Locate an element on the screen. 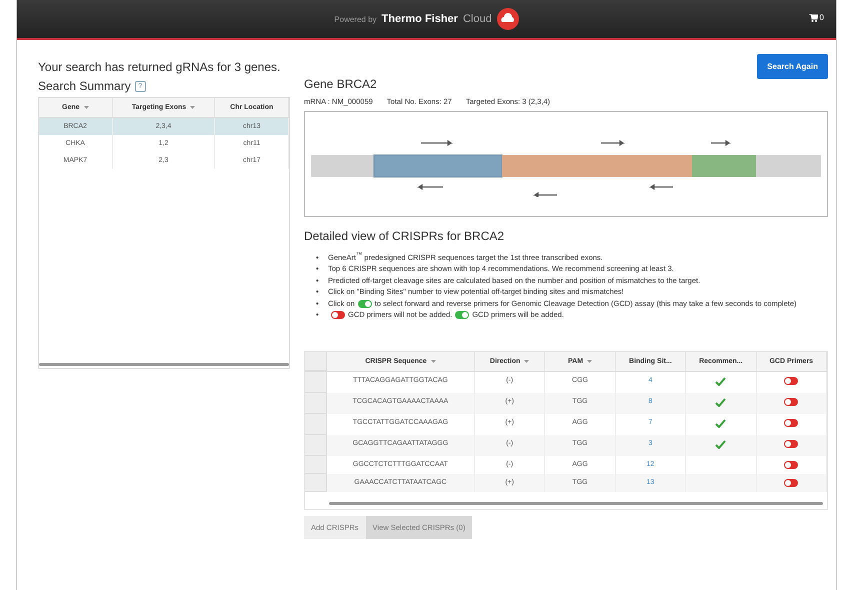 Image resolution: width=853 pixels, height=590 pixels. summary-title: Search Summary is located at coordinates (84, 86).